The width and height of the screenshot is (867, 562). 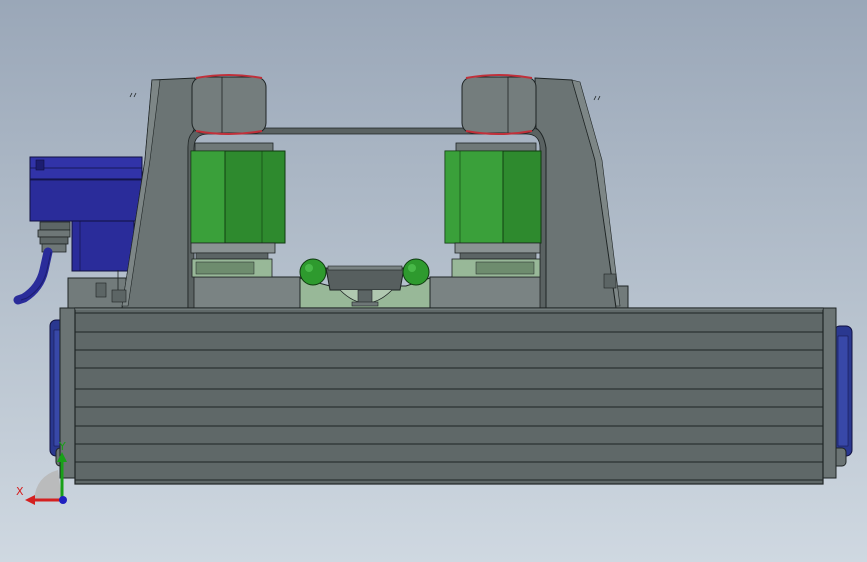 I want to click on triad-shadow, so click(x=48, y=485).